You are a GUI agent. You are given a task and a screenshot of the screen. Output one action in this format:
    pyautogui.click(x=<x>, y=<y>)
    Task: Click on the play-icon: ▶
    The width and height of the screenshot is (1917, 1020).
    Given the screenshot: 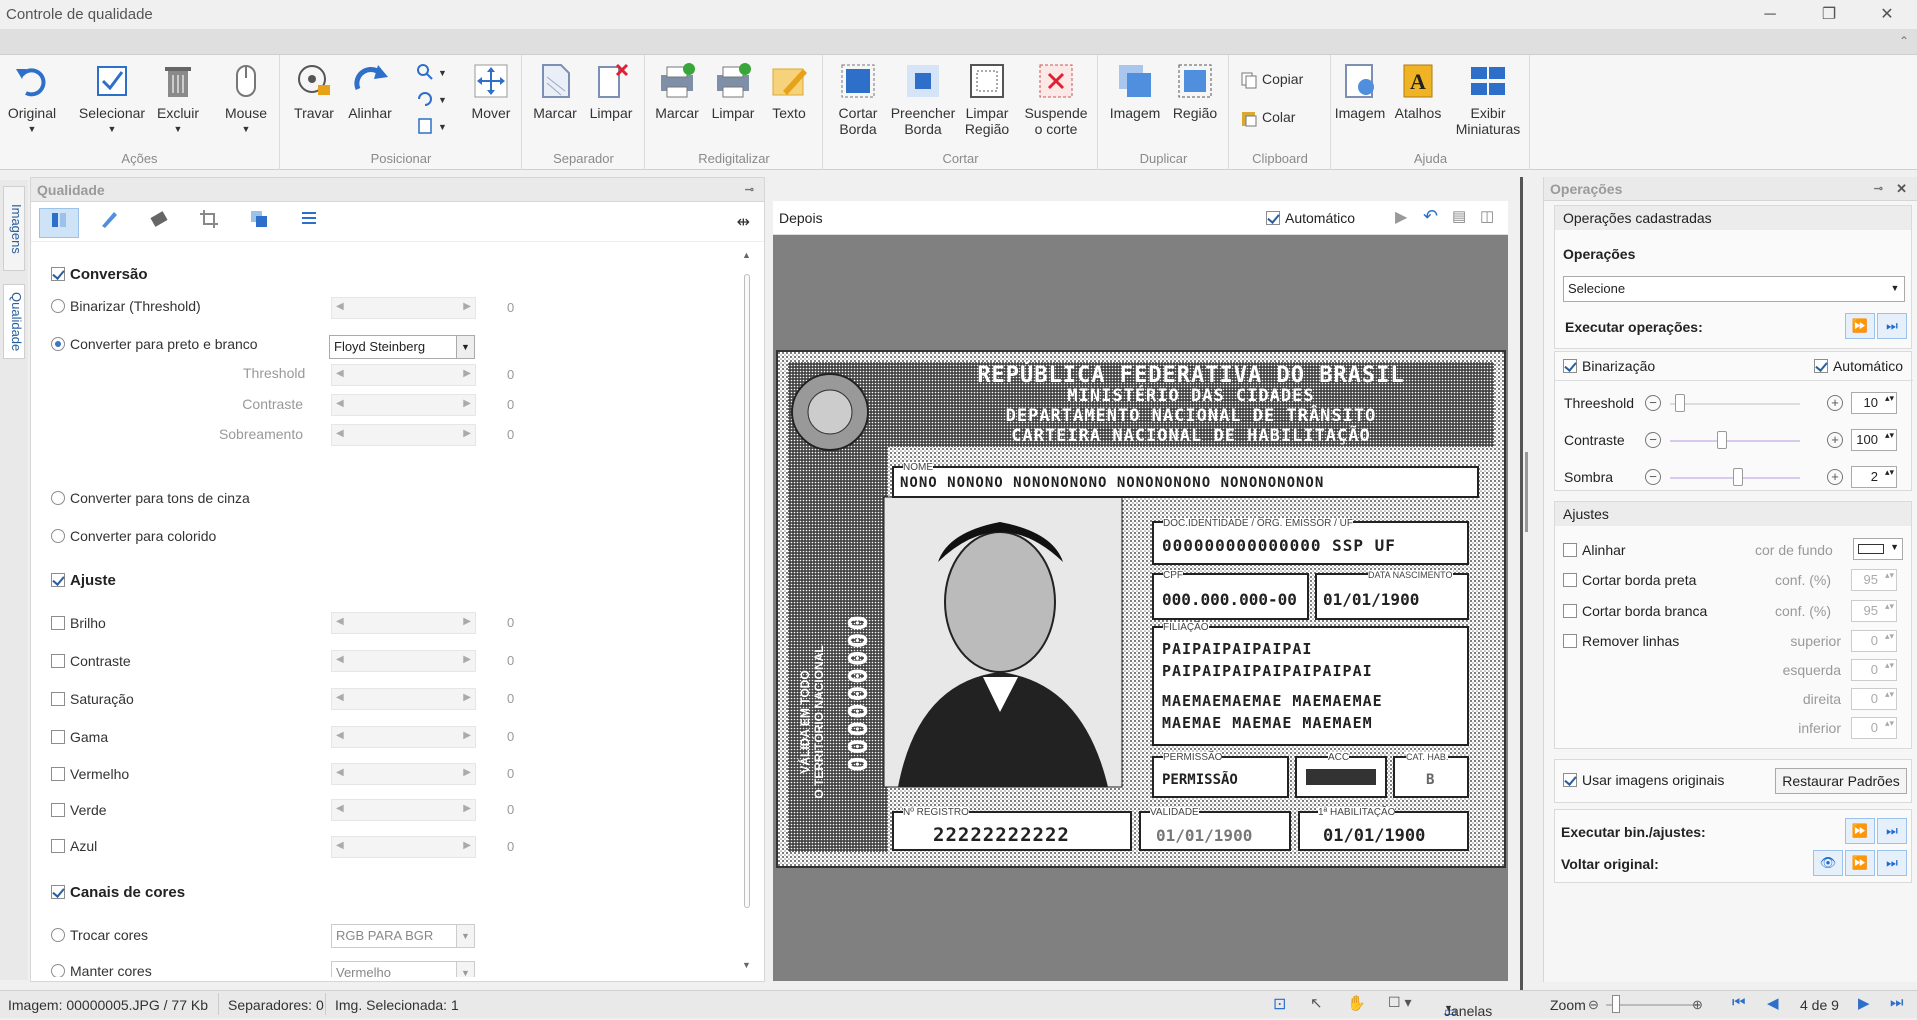 What is the action you would take?
    pyautogui.click(x=1401, y=217)
    